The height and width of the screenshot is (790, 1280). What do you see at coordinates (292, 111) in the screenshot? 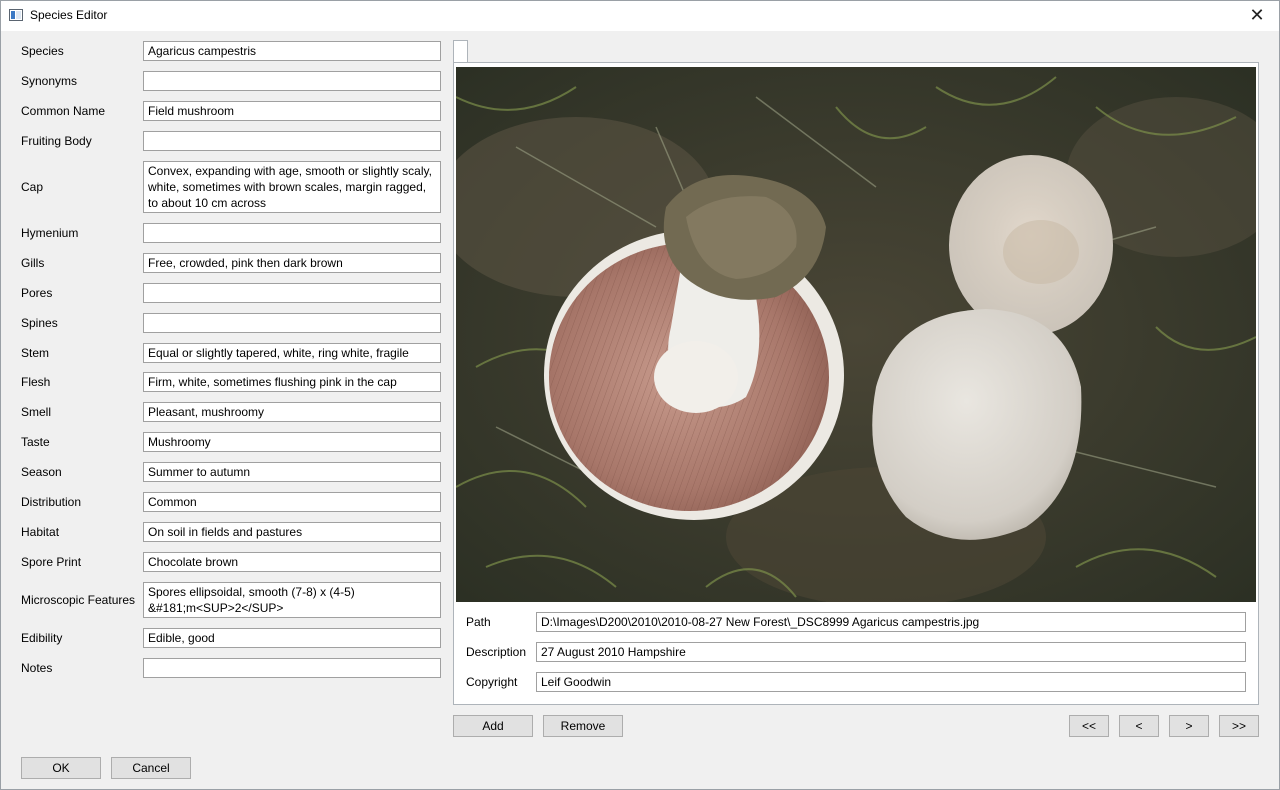
I see `common-name-input: Field mushroom` at bounding box center [292, 111].